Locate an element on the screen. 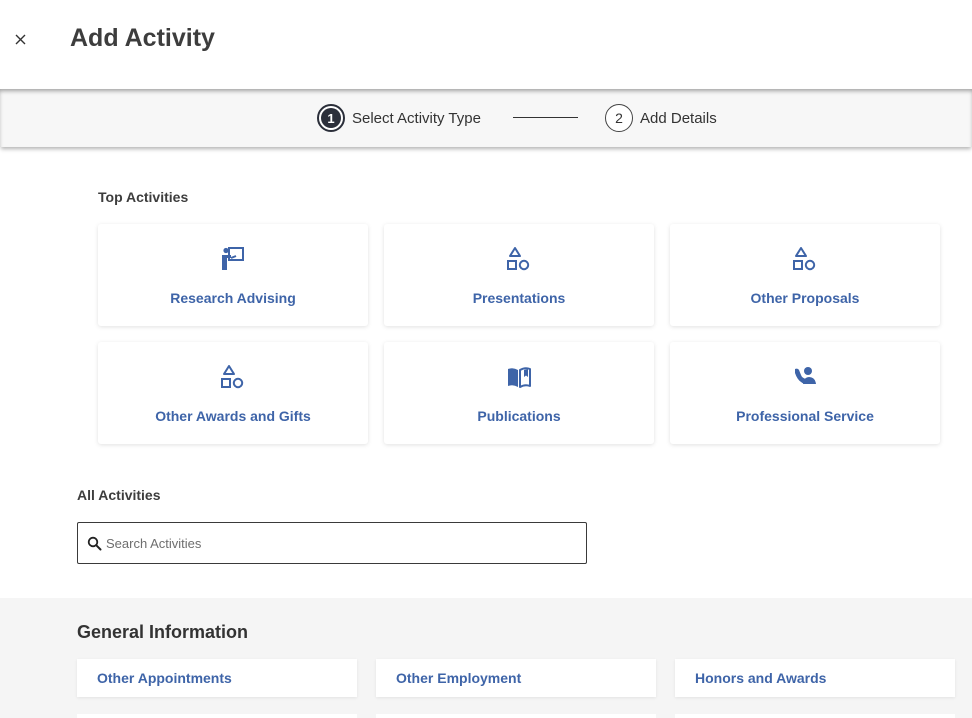 The height and width of the screenshot is (718, 972). activity-card-label: Research Advising is located at coordinates (233, 298).